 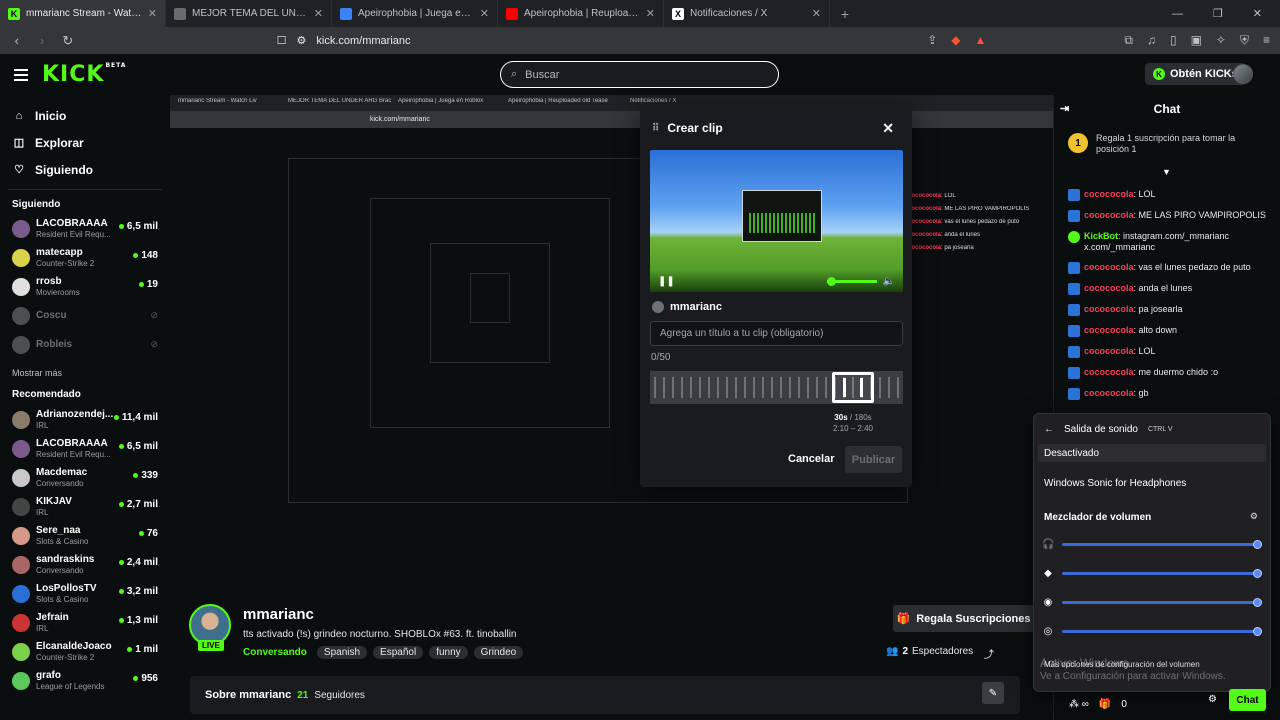 What do you see at coordinates (1257, 13) in the screenshot?
I see `close-window-icon: ✕` at bounding box center [1257, 13].